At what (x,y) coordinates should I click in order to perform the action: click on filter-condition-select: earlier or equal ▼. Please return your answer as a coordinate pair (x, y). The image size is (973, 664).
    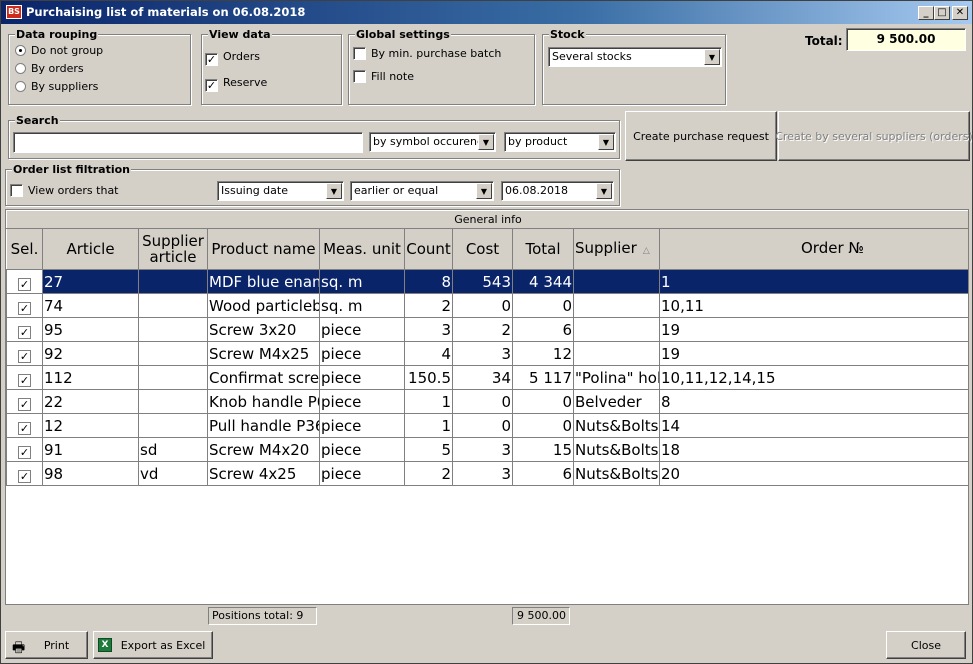
    Looking at the image, I should click on (422, 191).